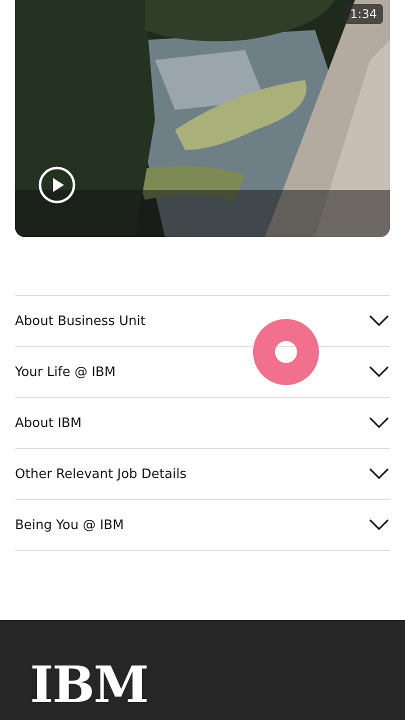 The width and height of the screenshot is (405, 720). What do you see at coordinates (89, 685) in the screenshot?
I see `ibm-logo: IBM` at bounding box center [89, 685].